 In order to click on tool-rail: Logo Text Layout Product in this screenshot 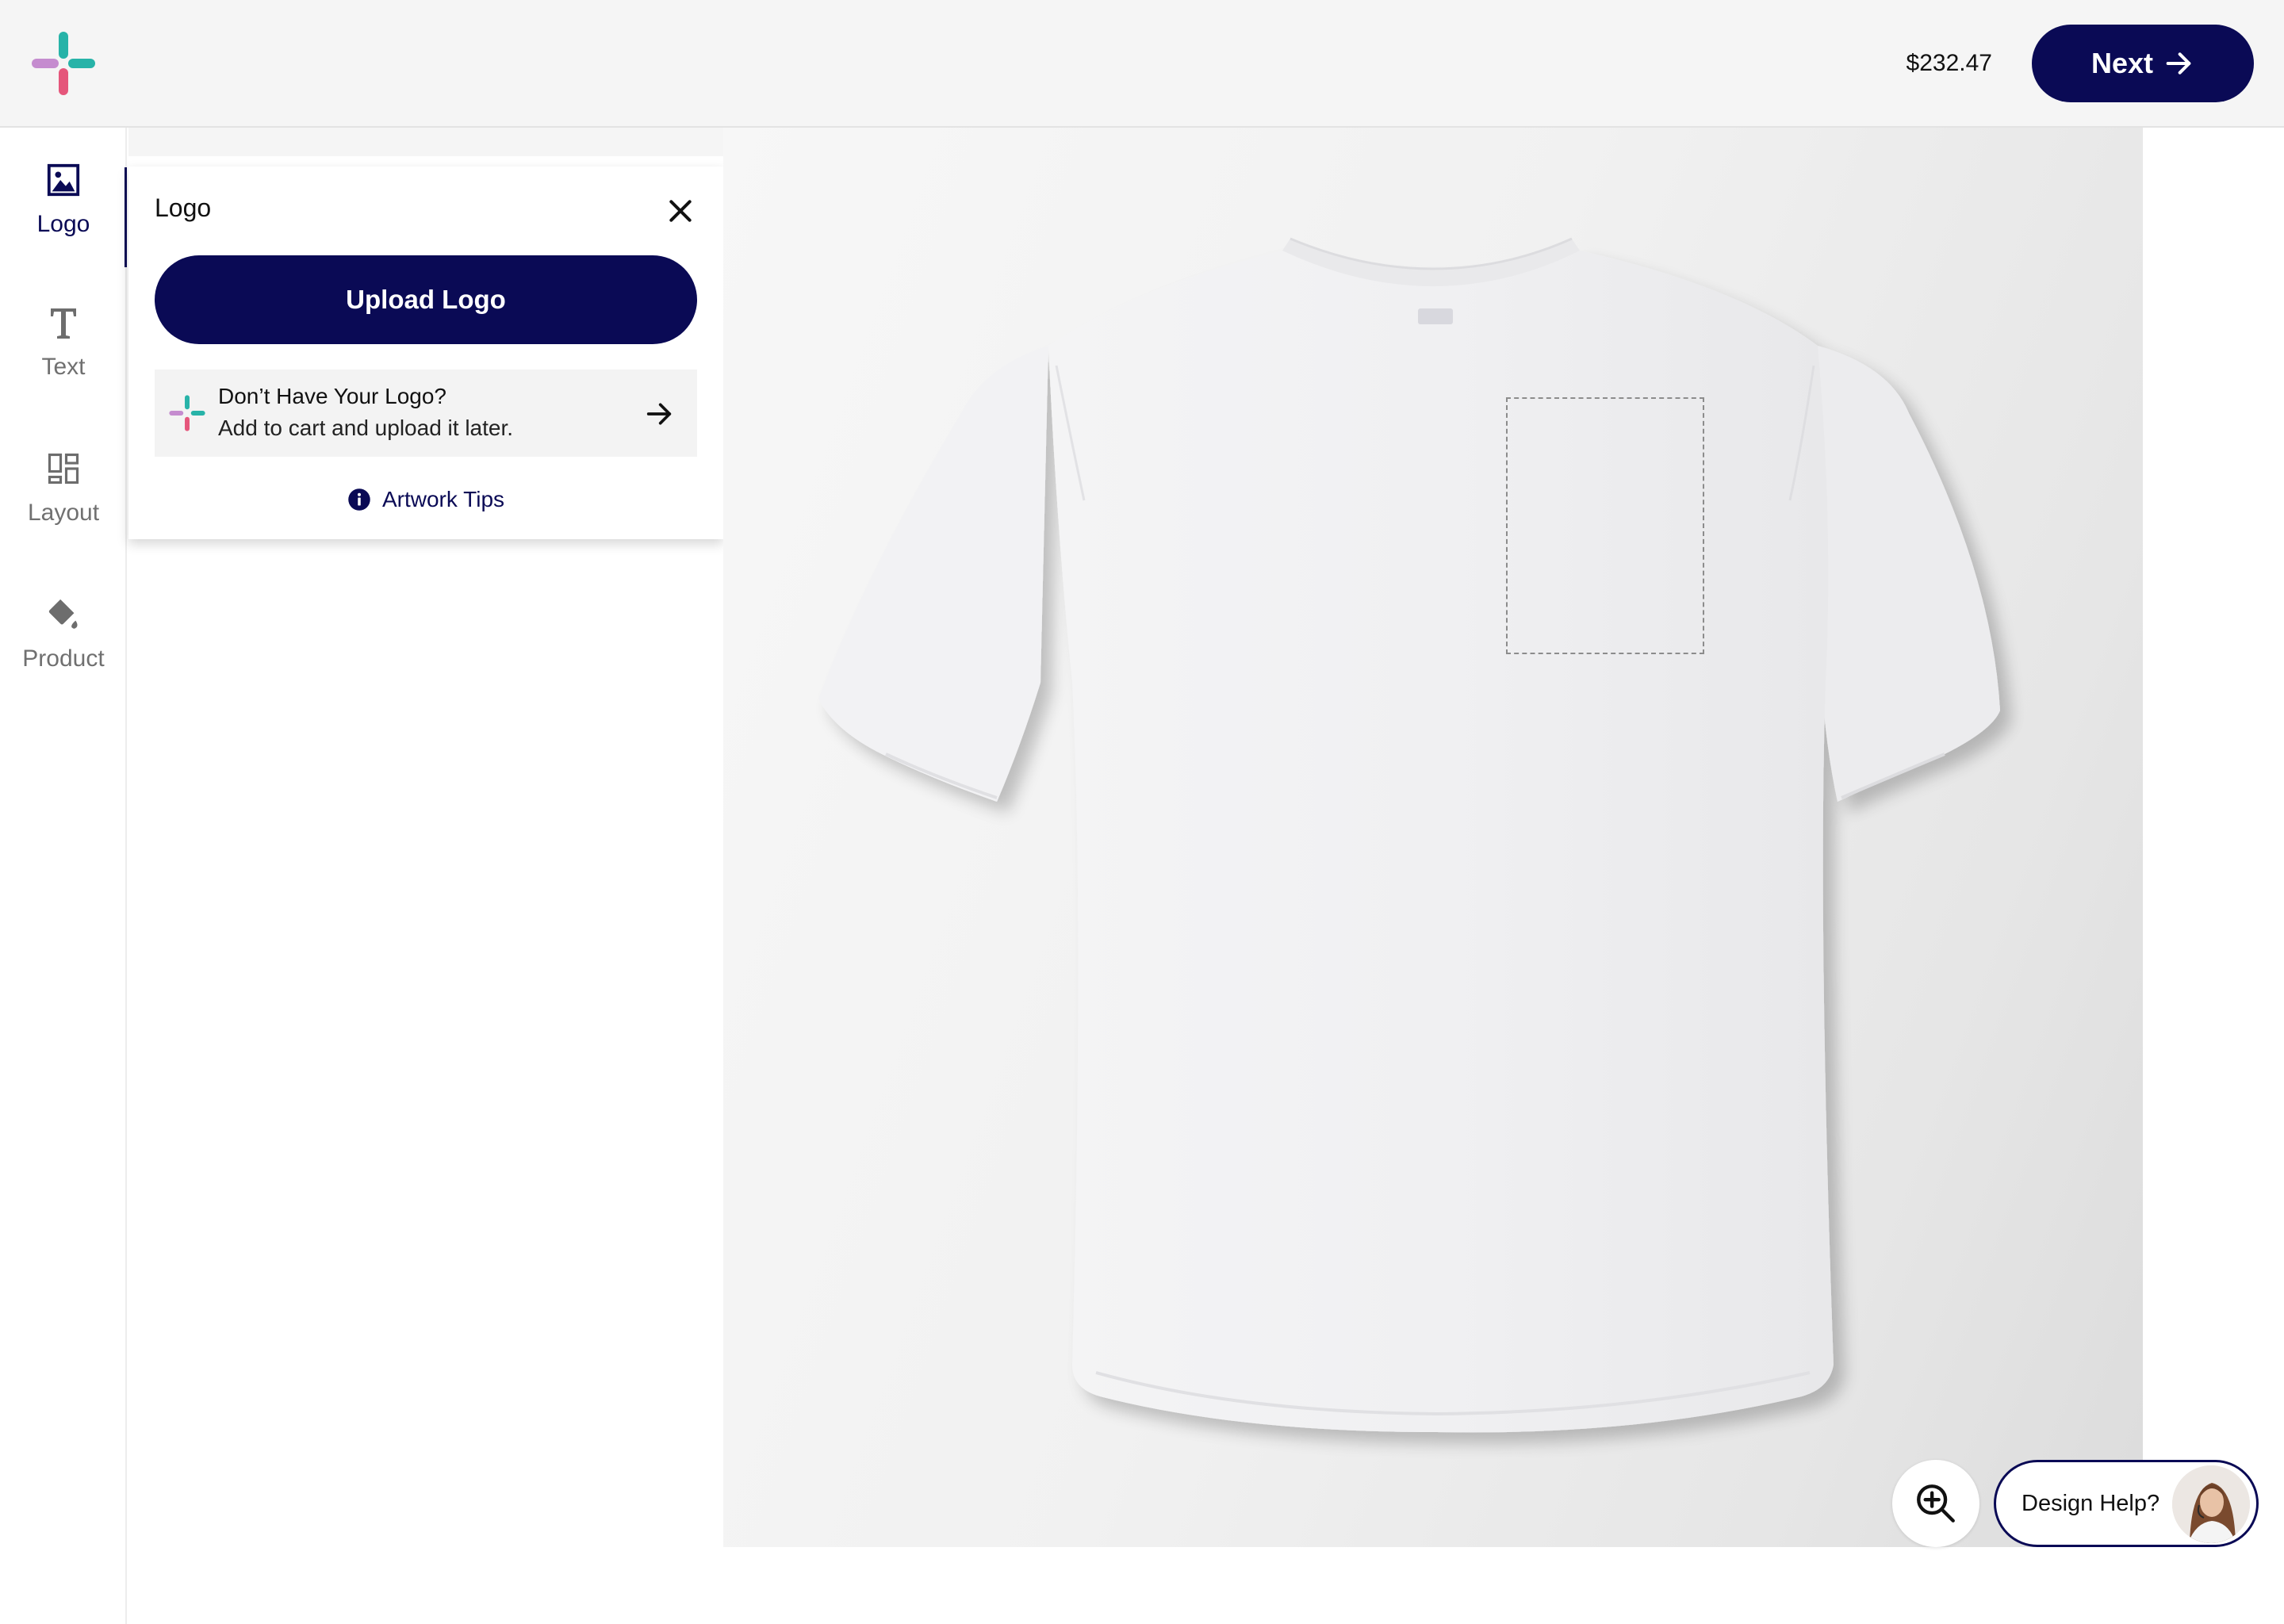, I will do `click(63, 876)`.